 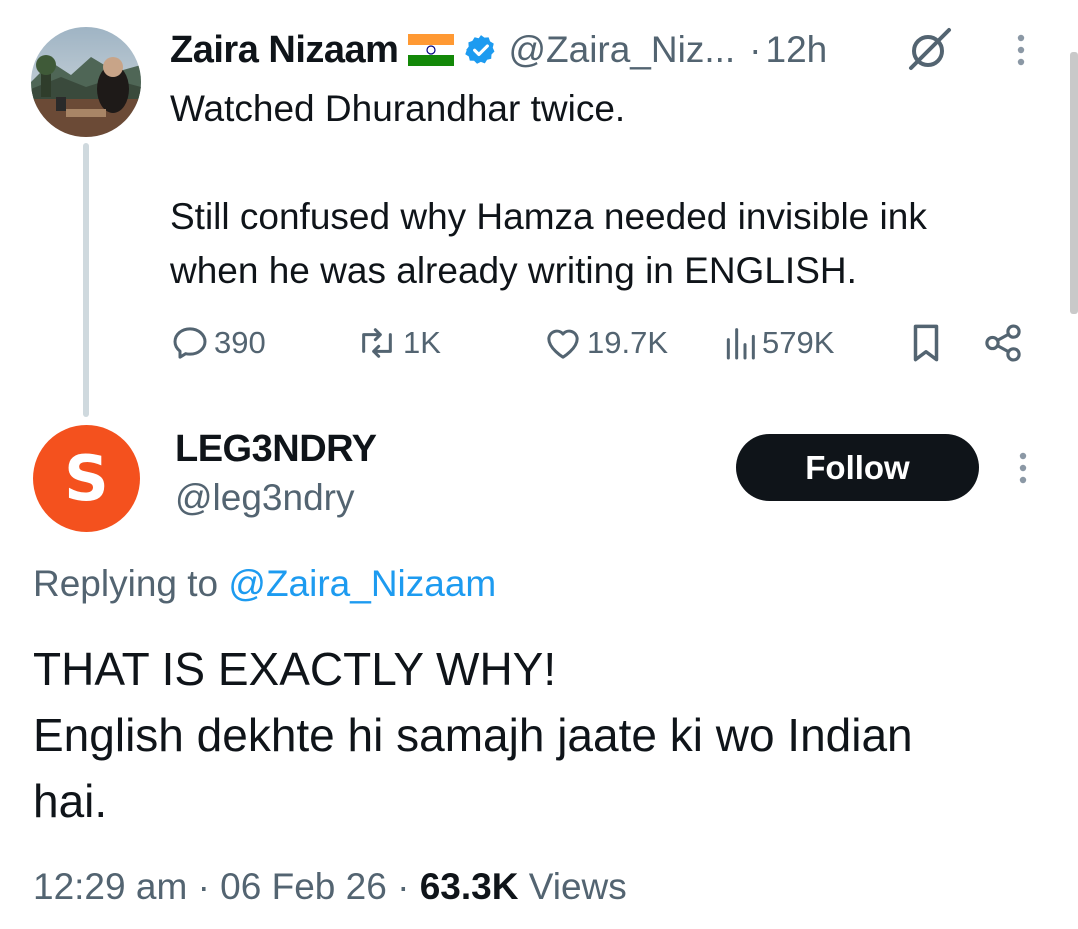 What do you see at coordinates (126, 583) in the screenshot?
I see `replying-prefix: Replying to` at bounding box center [126, 583].